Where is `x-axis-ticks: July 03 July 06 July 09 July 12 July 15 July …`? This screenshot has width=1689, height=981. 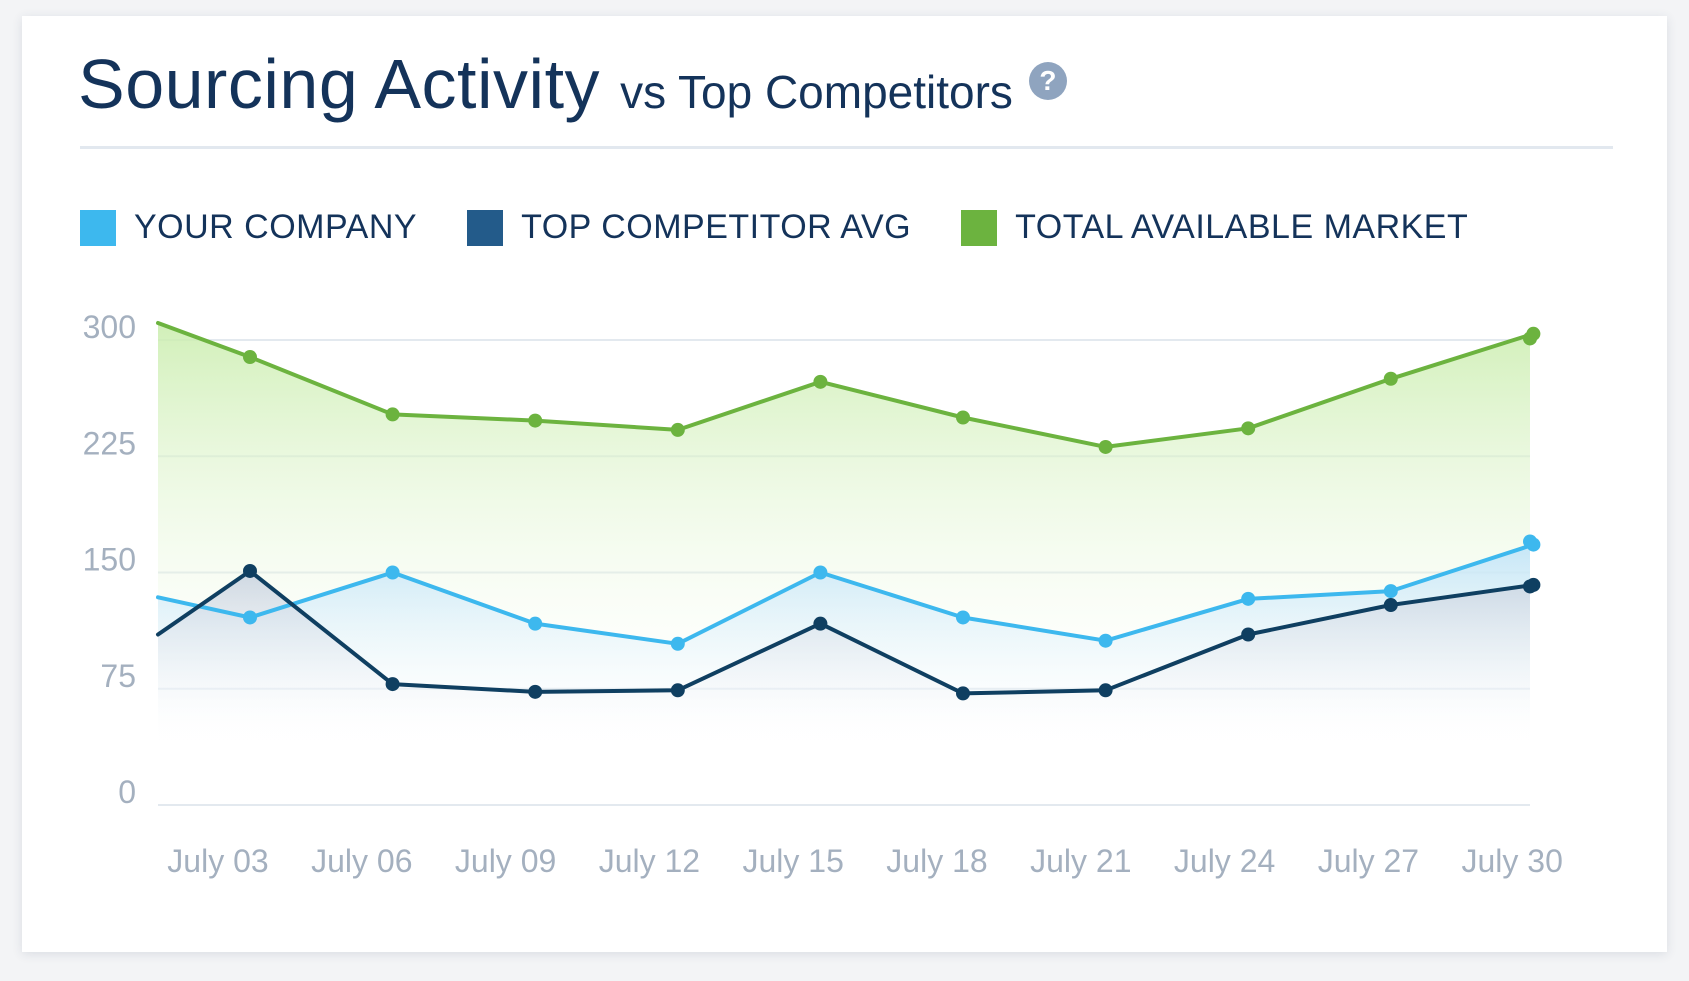 x-axis-ticks: July 03 July 06 July 09 July 12 July 15 July … is located at coordinates (865, 861).